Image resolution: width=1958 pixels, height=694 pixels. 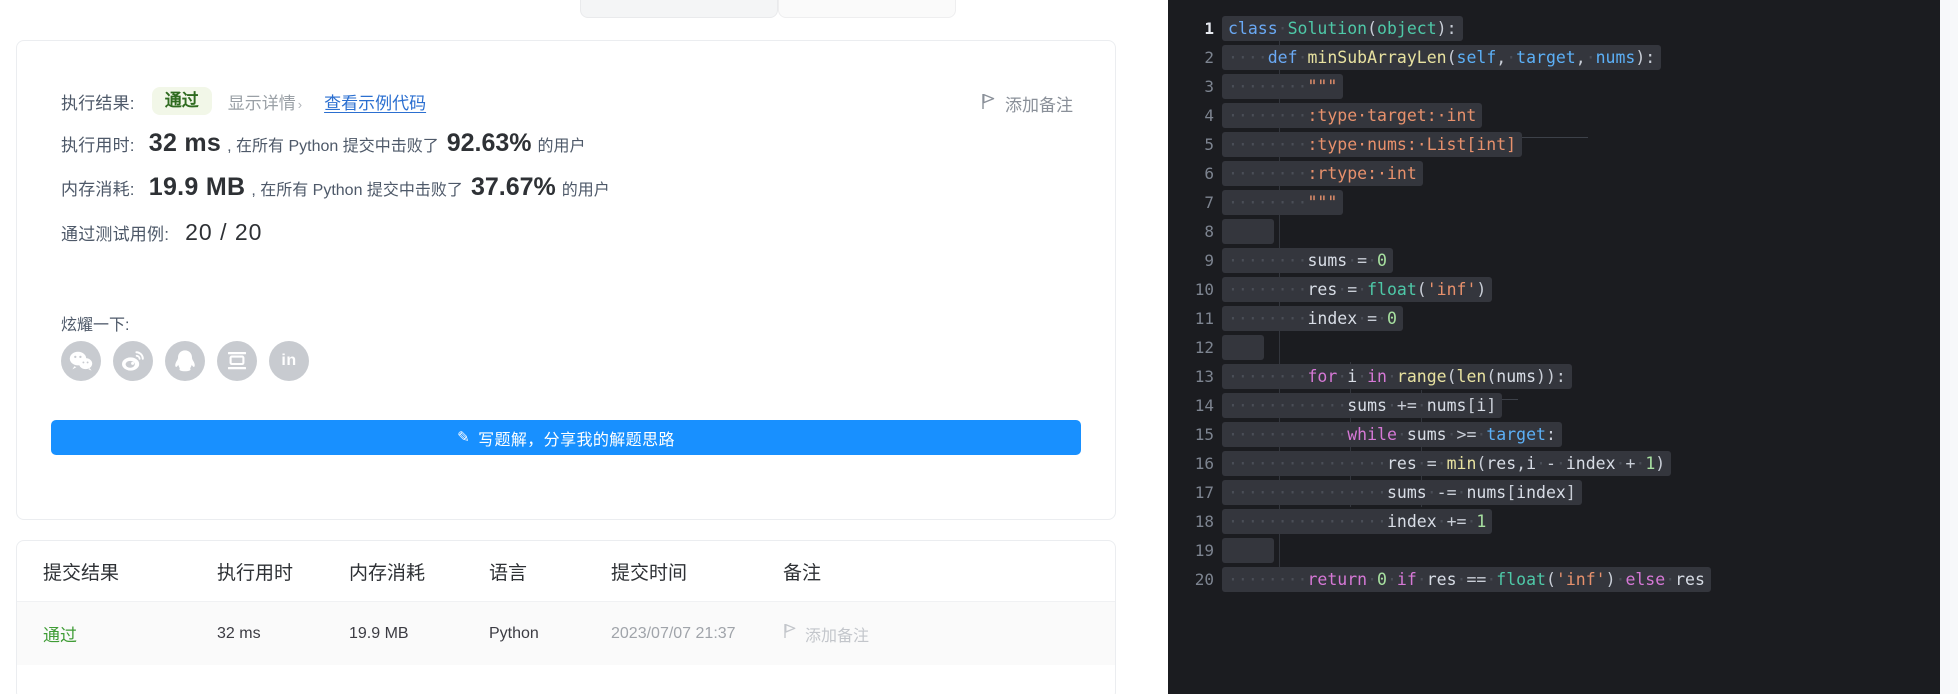 What do you see at coordinates (1554, 231) in the screenshot?
I see `code-line: 8` at bounding box center [1554, 231].